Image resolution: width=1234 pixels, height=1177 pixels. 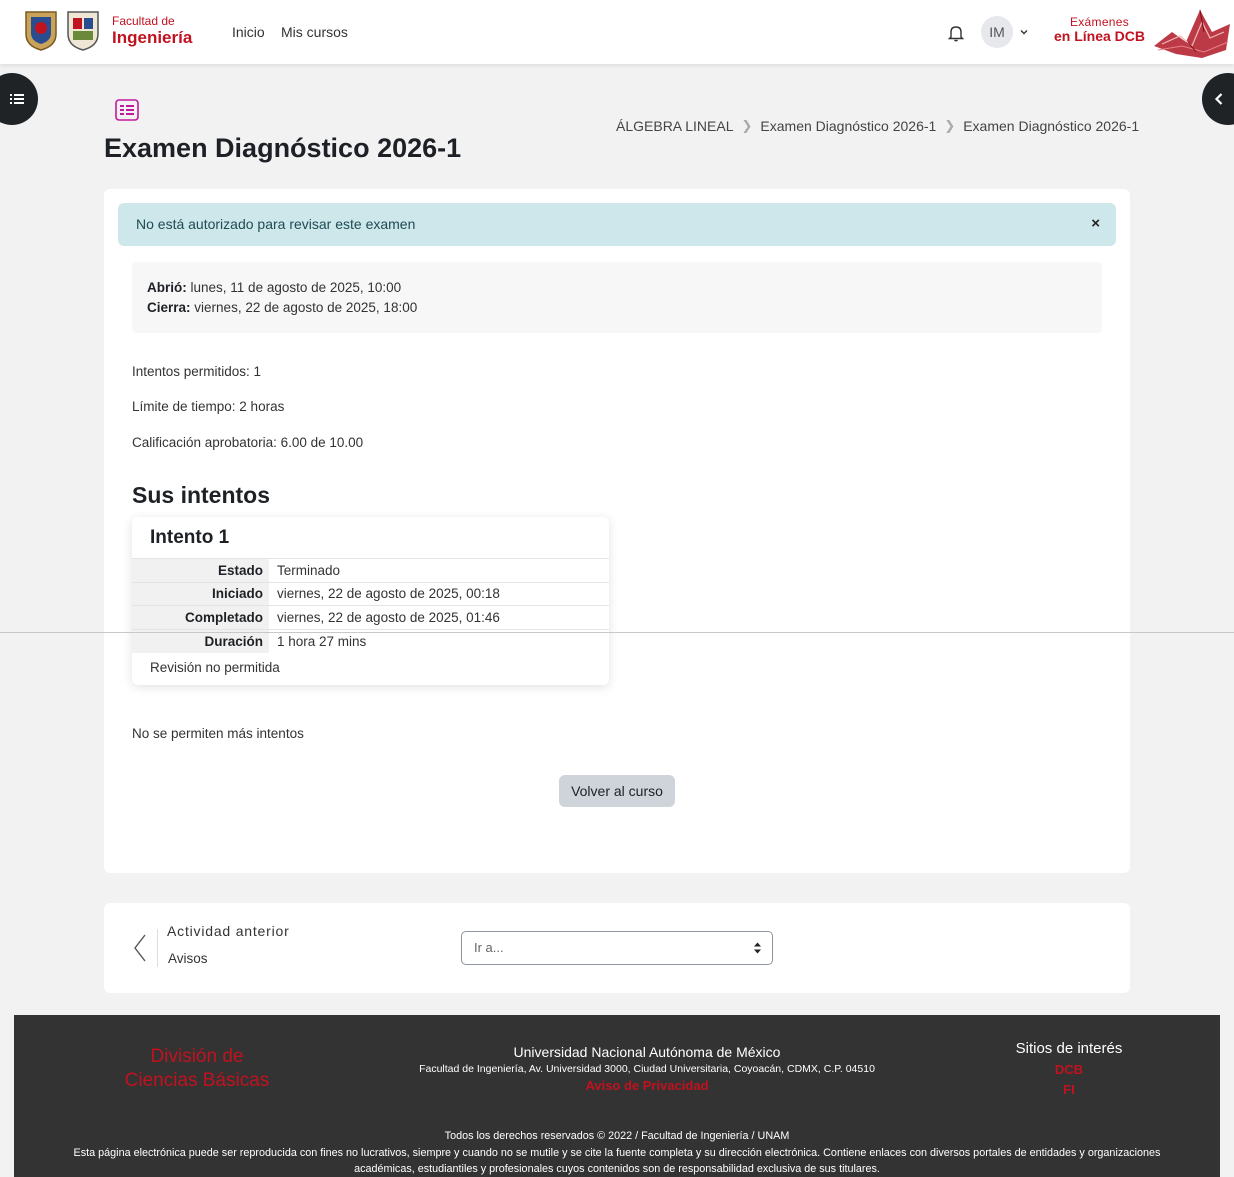 What do you see at coordinates (200, 570) in the screenshot?
I see `attempt-row-label: Estado` at bounding box center [200, 570].